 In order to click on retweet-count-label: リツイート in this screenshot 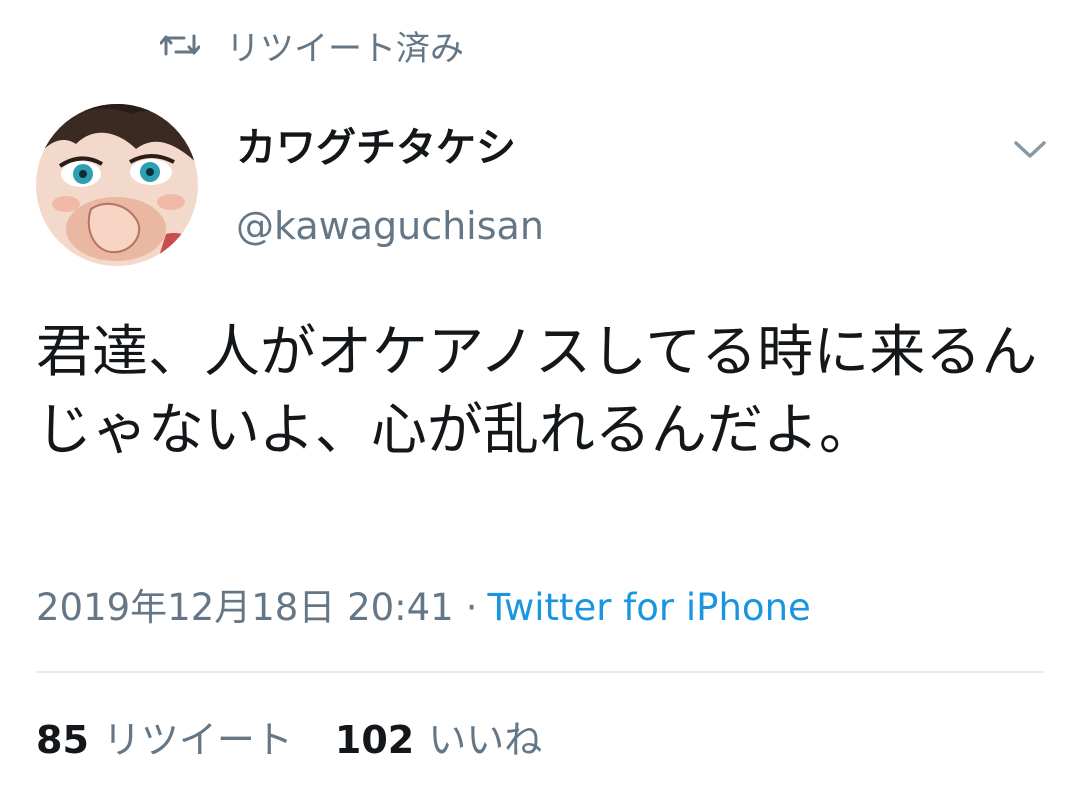, I will do `click(197, 740)`.